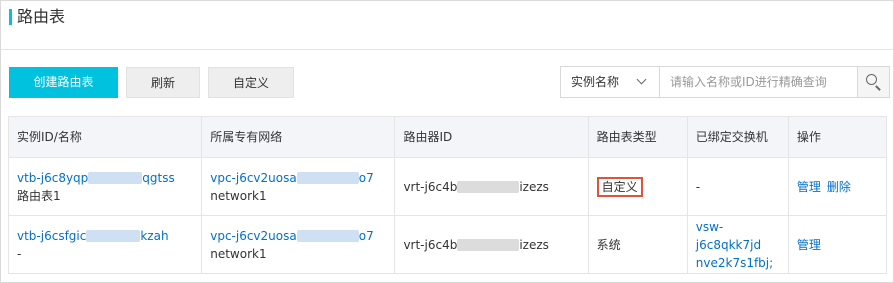  Describe the element at coordinates (163, 82) in the screenshot. I see `refresh-button: 刷新` at that location.